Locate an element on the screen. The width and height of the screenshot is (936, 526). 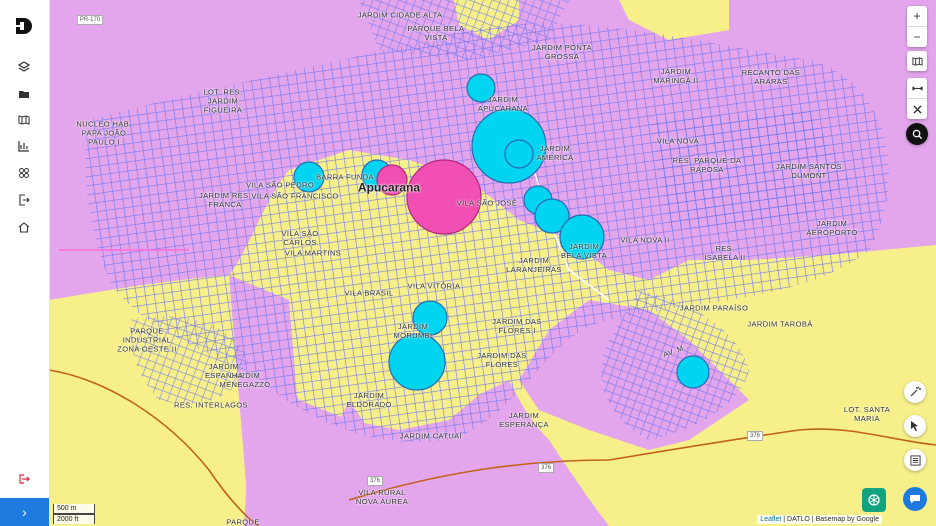
home-icon is located at coordinates (24, 227).